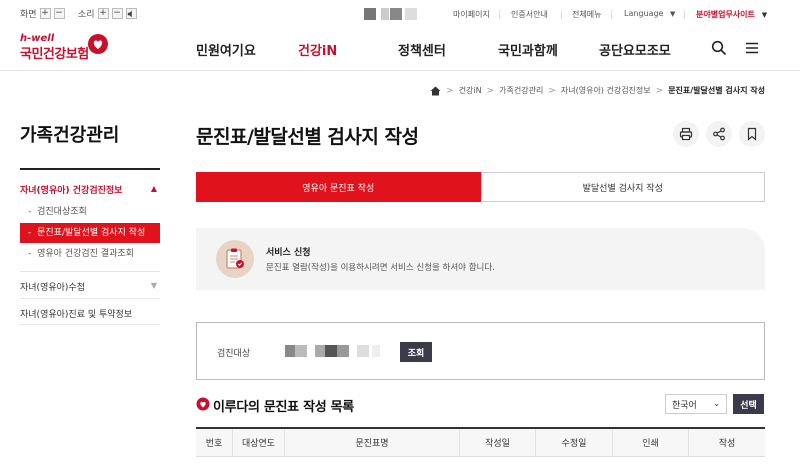 This screenshot has height=475, width=800. I want to click on lnb-item-label: 자녀(영유아)수첩, so click(52, 288).